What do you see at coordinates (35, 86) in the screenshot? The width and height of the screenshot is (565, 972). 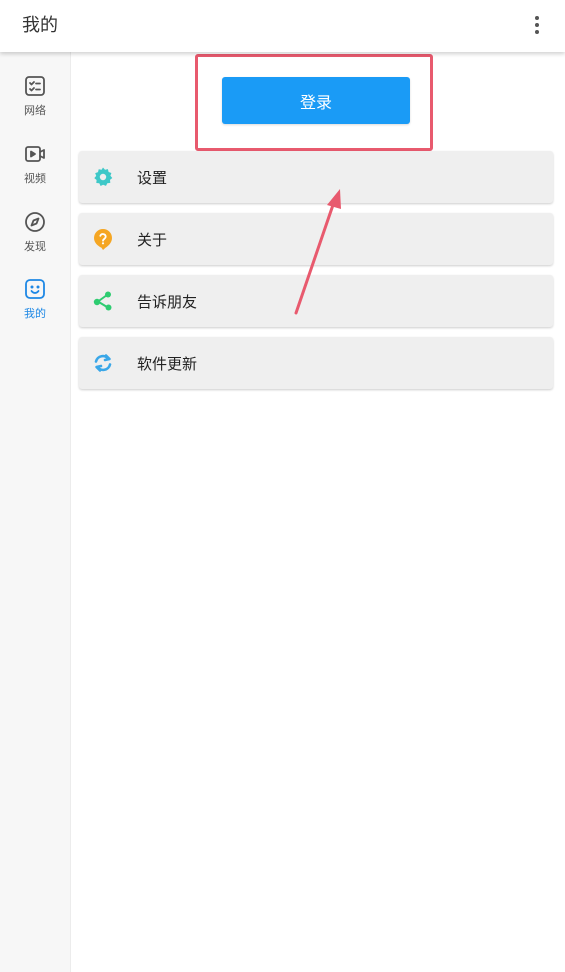 I see `checklist-icon` at bounding box center [35, 86].